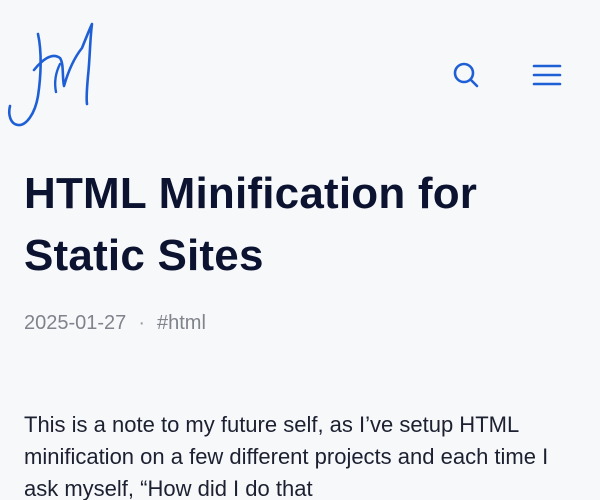  I want to click on hamburger-menu-icon, so click(547, 75).